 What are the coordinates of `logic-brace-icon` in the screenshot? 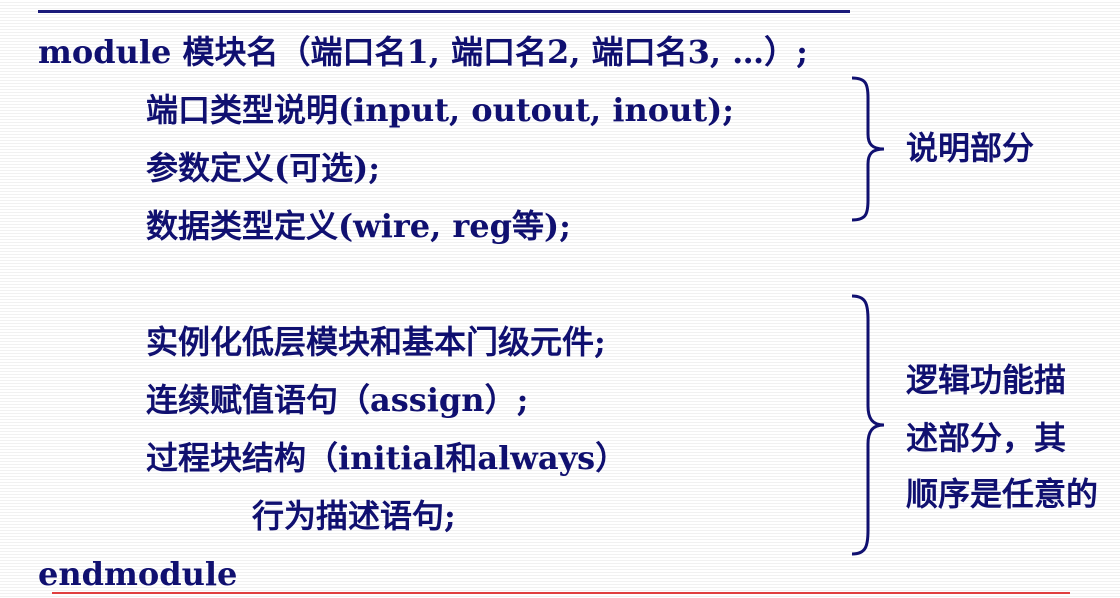 It's located at (868, 425).